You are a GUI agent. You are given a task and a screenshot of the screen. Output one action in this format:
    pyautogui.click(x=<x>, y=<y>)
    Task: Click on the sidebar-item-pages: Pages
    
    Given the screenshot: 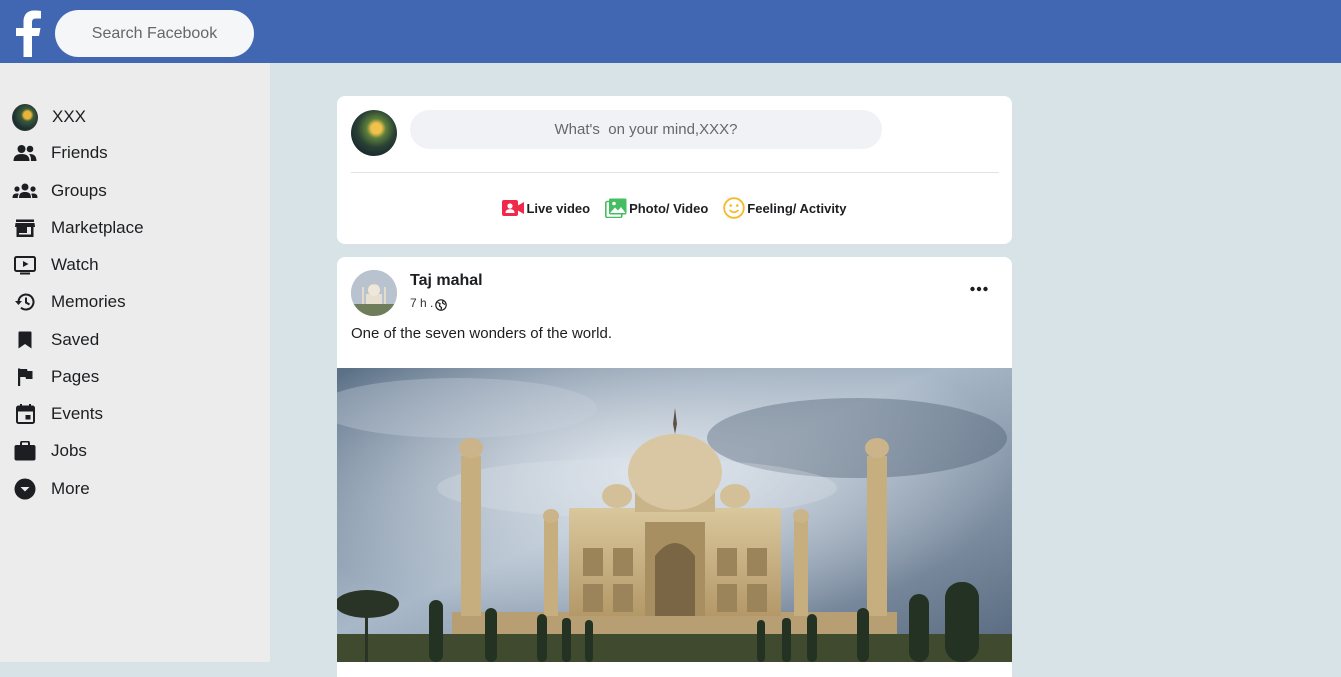 What is the action you would take?
    pyautogui.click(x=137, y=377)
    